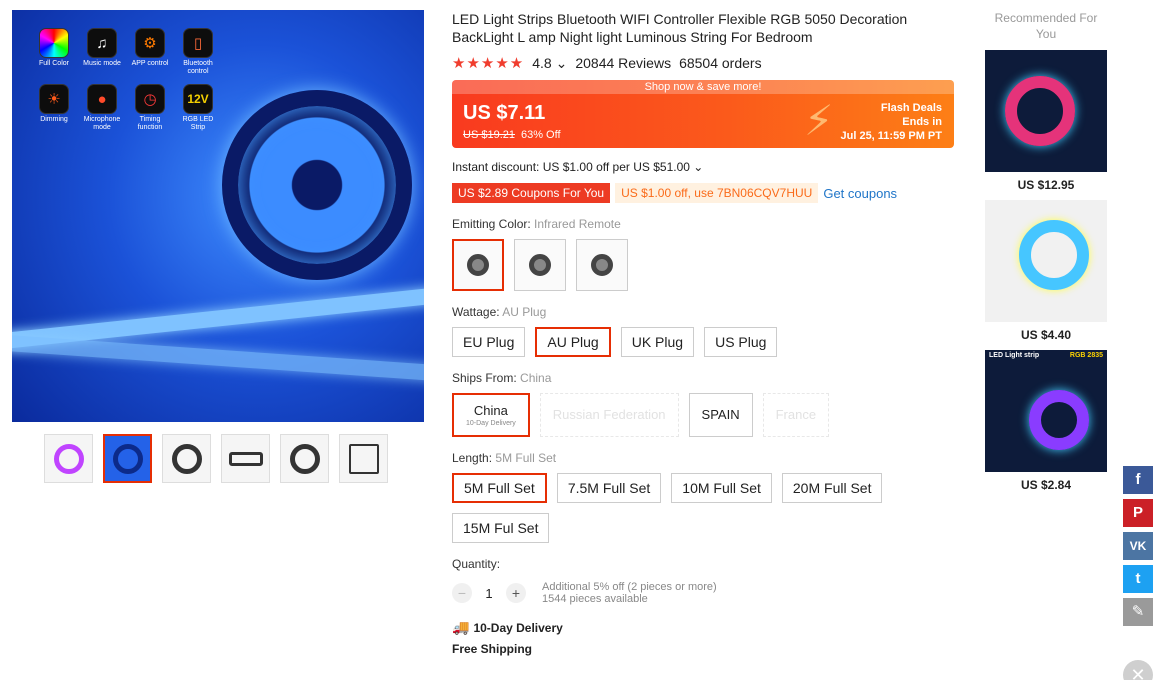 The height and width of the screenshot is (680, 1160). I want to click on rating-value: 4.8 ⌄, so click(549, 63).